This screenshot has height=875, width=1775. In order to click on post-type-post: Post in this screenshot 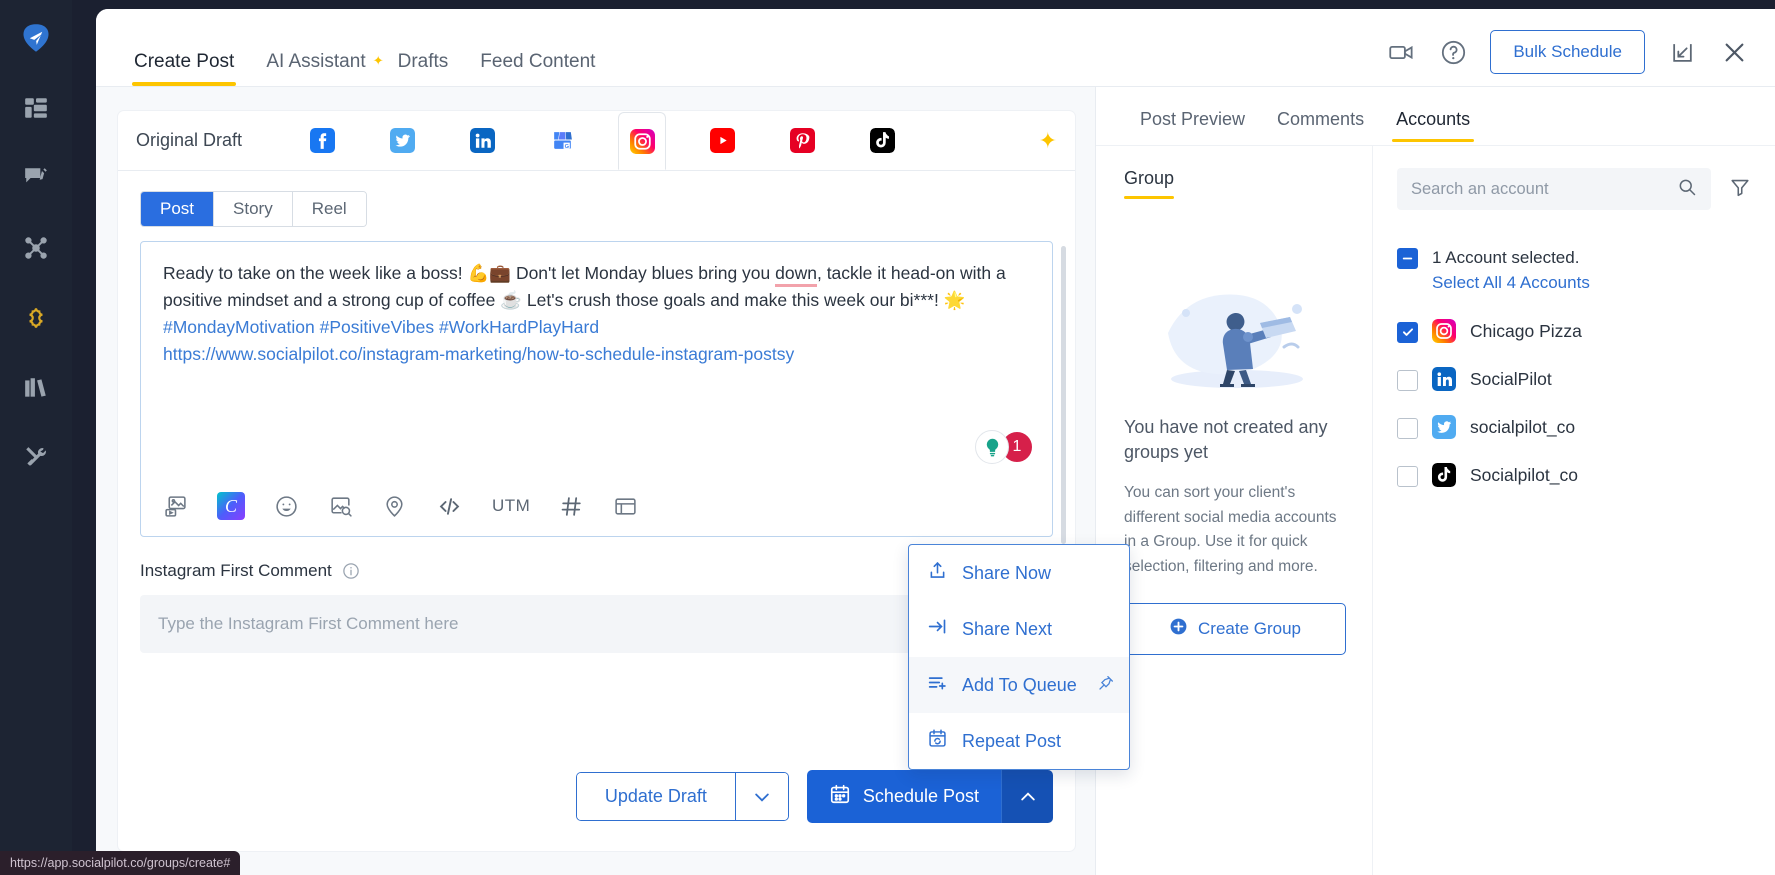, I will do `click(178, 209)`.